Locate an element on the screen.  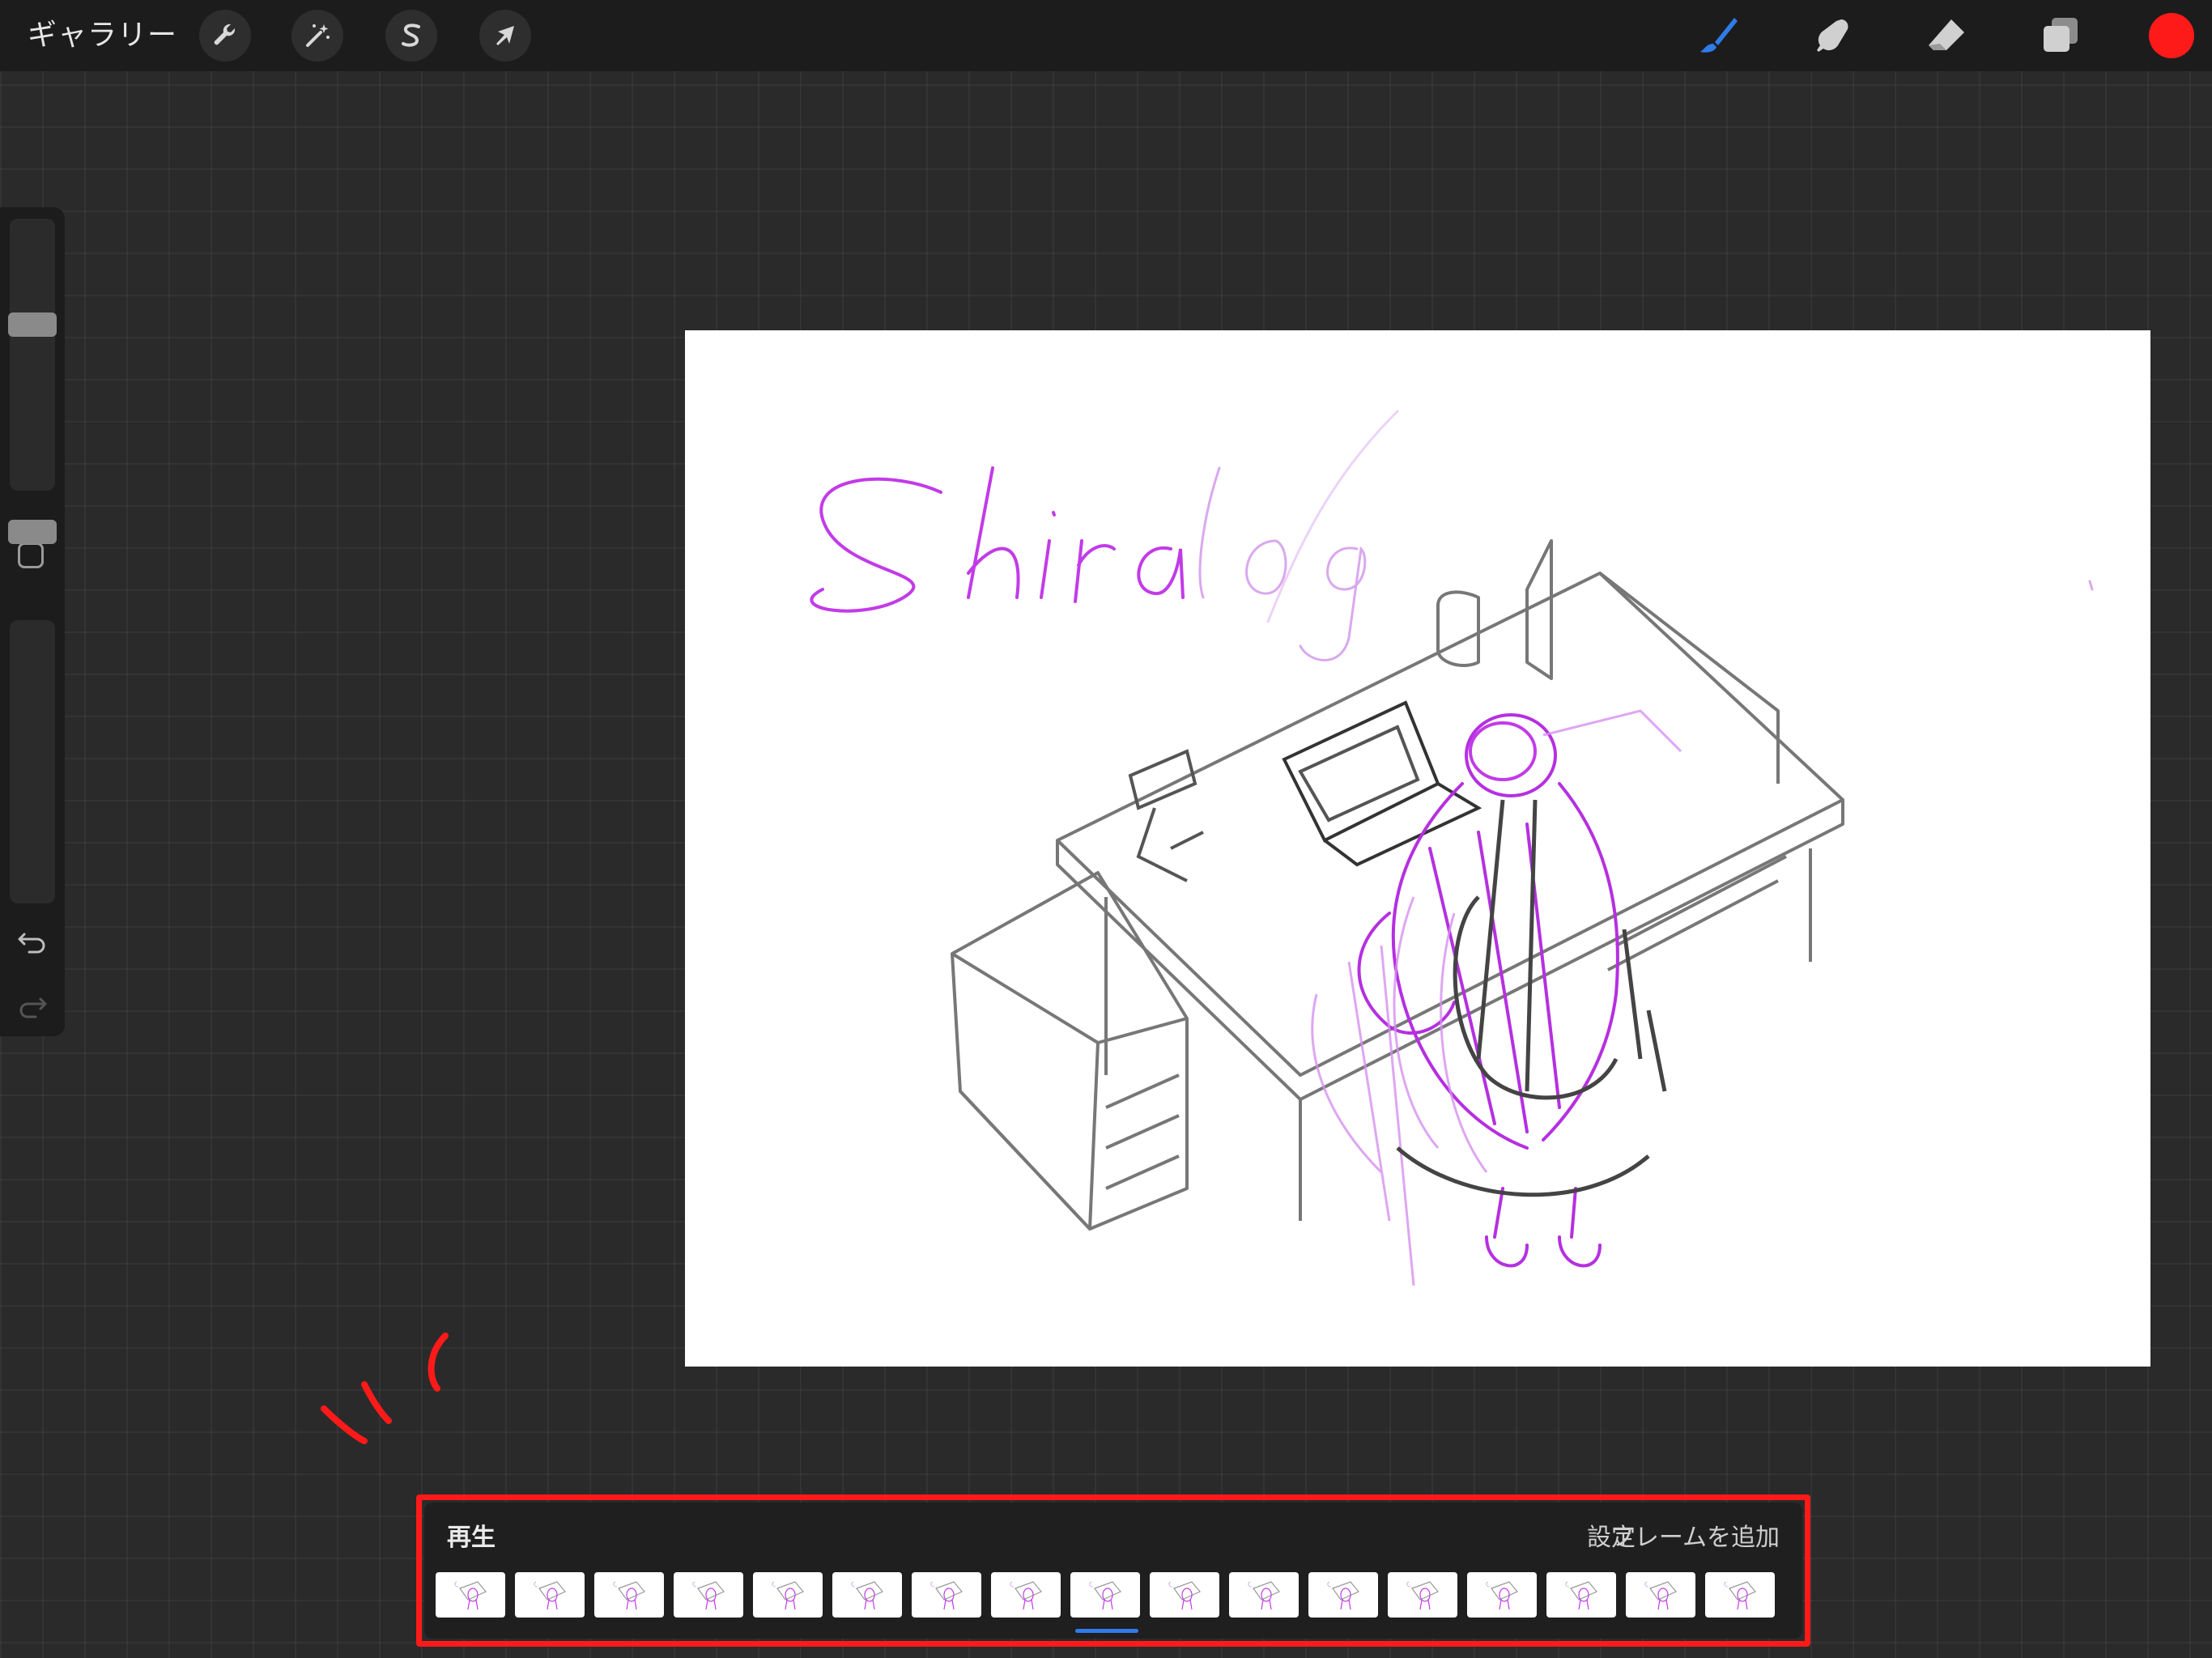
frame-strip is located at coordinates (1110, 1596).